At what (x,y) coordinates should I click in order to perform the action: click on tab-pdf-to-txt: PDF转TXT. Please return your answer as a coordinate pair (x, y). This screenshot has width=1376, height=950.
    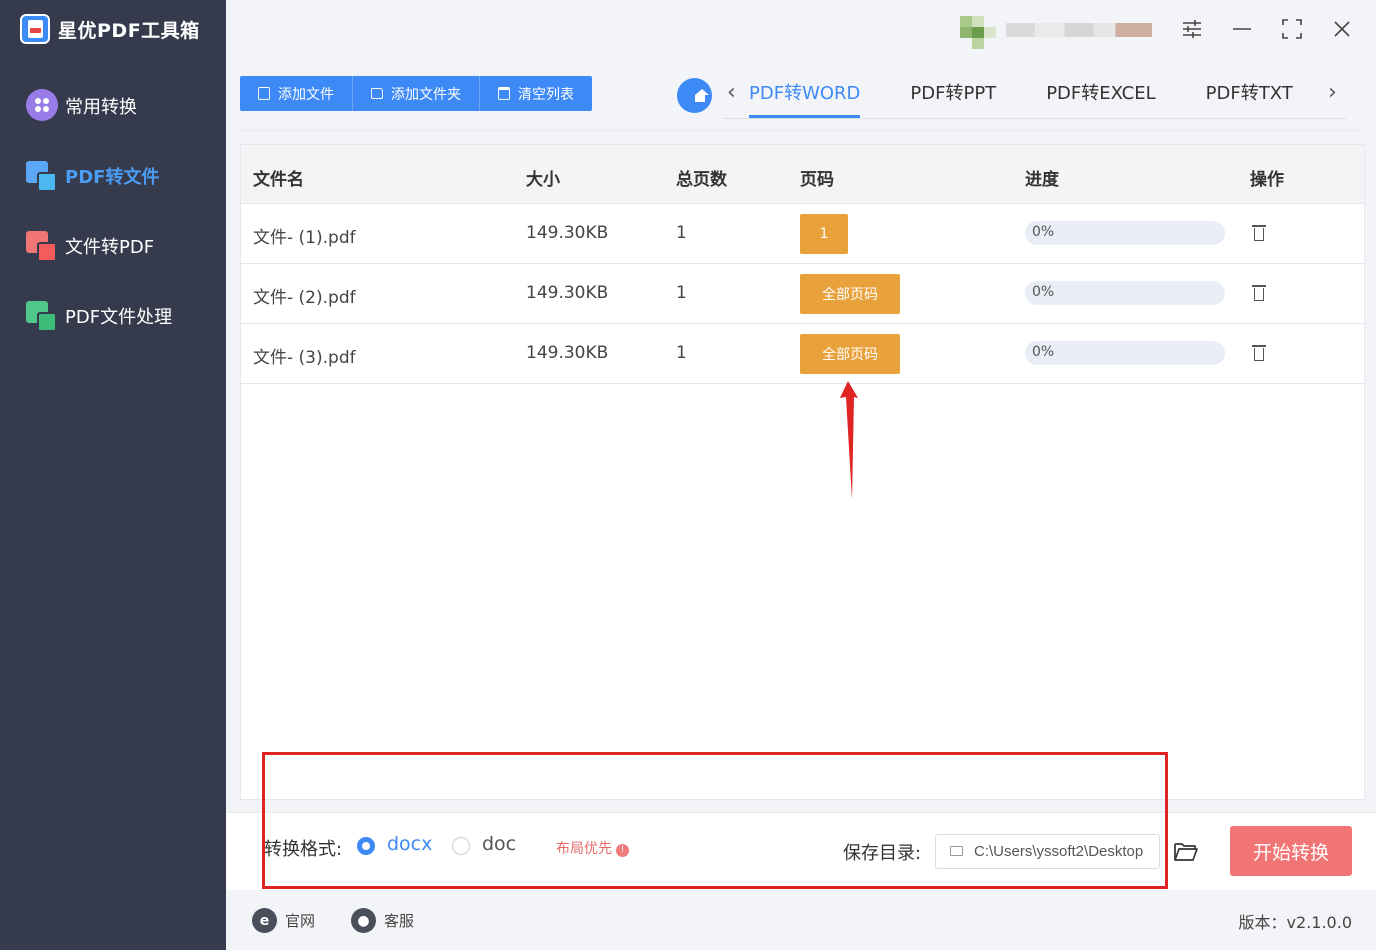
    Looking at the image, I should click on (1249, 99).